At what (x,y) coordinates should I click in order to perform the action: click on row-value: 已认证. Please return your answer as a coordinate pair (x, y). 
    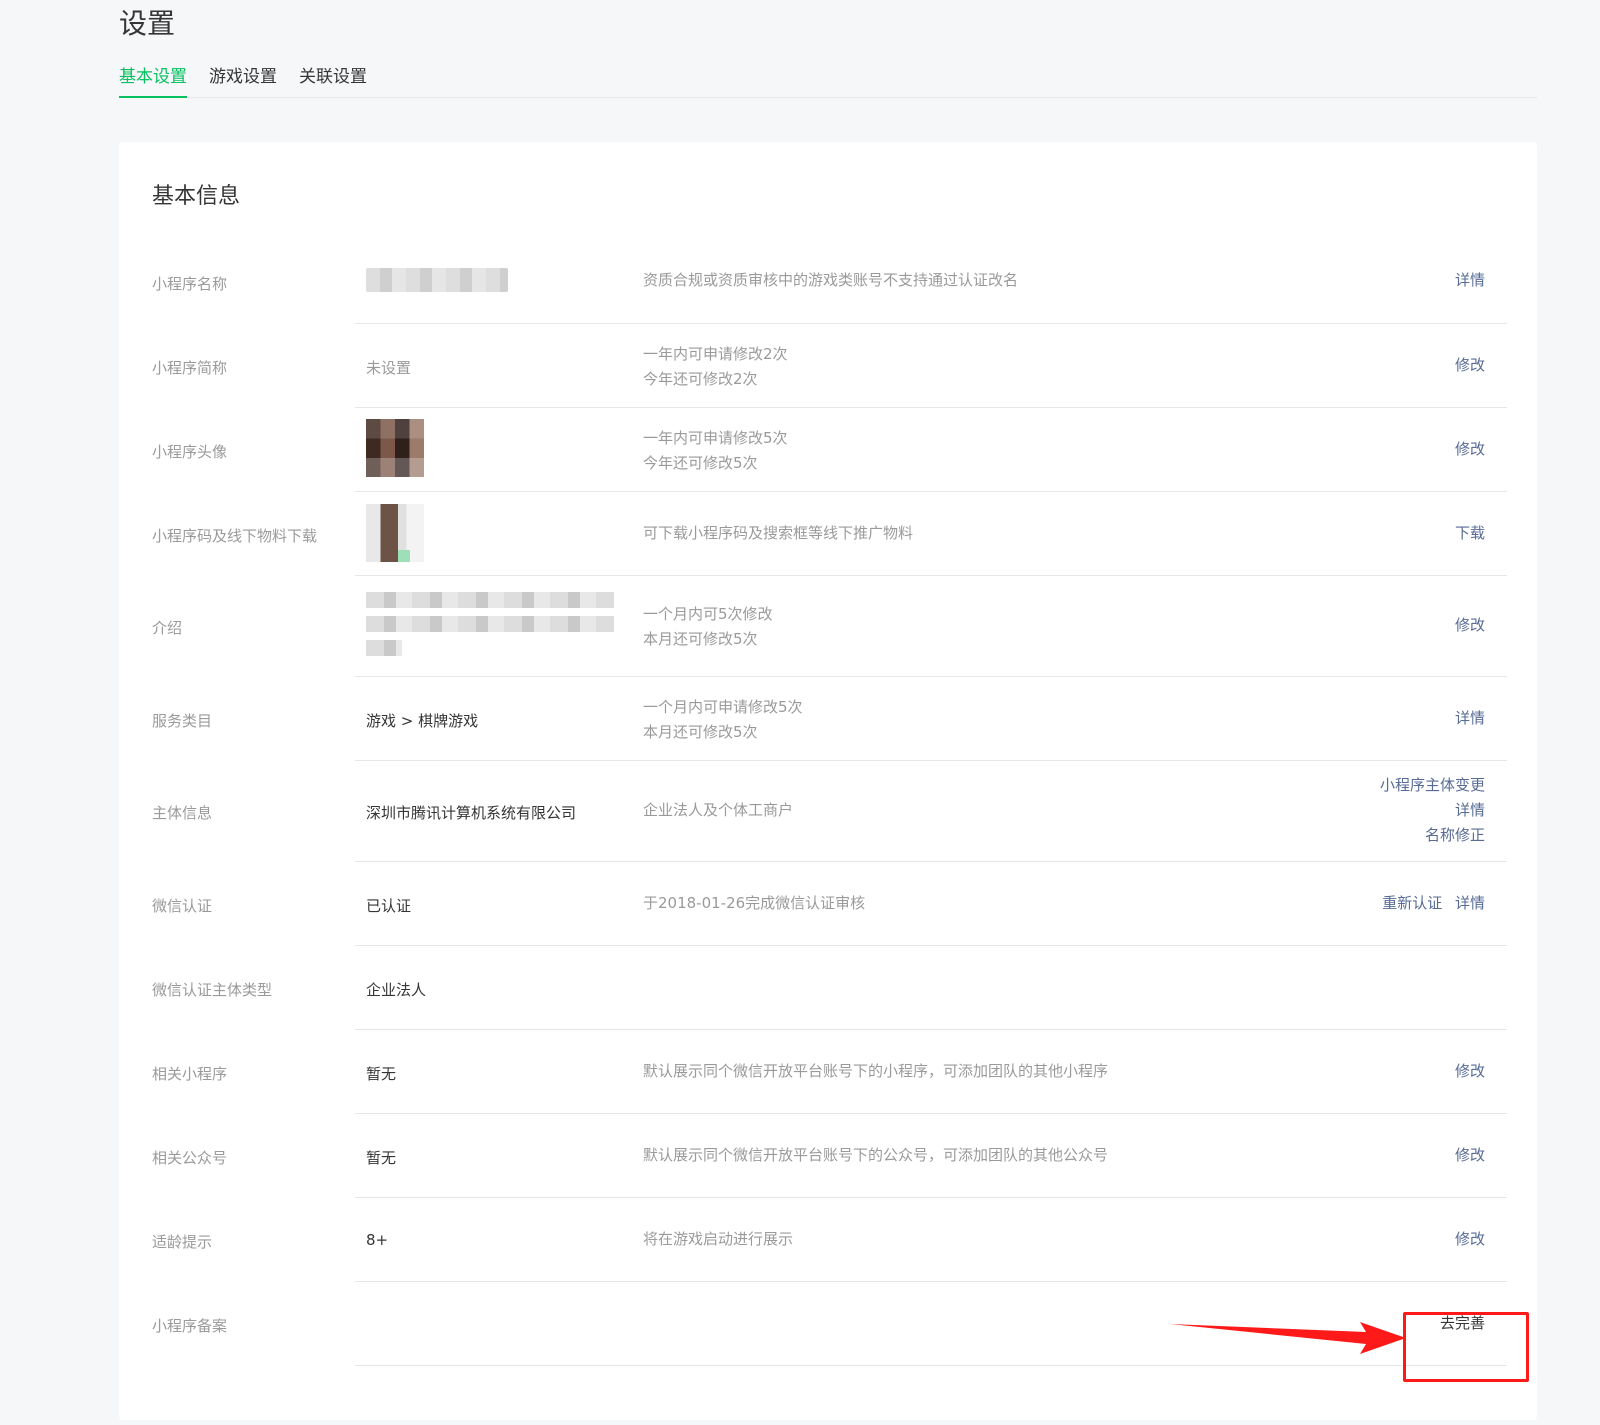
    Looking at the image, I should click on (389, 906).